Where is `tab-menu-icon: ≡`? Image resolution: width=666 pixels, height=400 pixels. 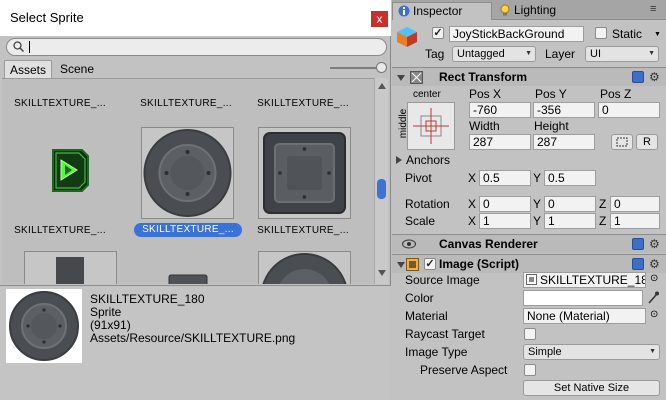
tab-menu-icon: ≡ is located at coordinates (653, 9).